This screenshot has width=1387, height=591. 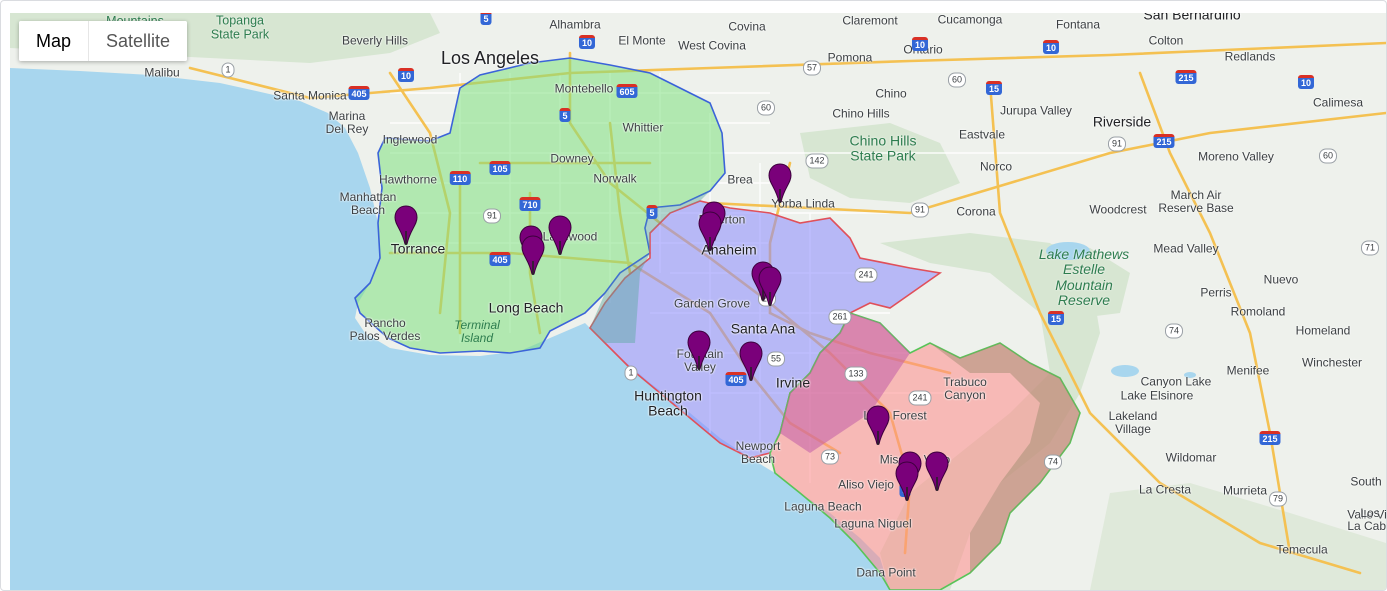 What do you see at coordinates (758, 452) in the screenshot?
I see `label-newport-beach: Newport Beach` at bounding box center [758, 452].